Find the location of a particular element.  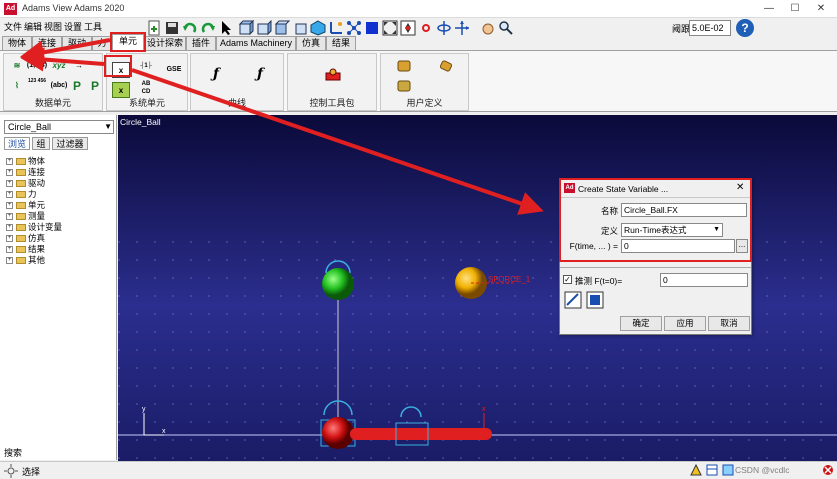

linear-state-equation-icon: ┤1├ is located at coordinates (146, 66).